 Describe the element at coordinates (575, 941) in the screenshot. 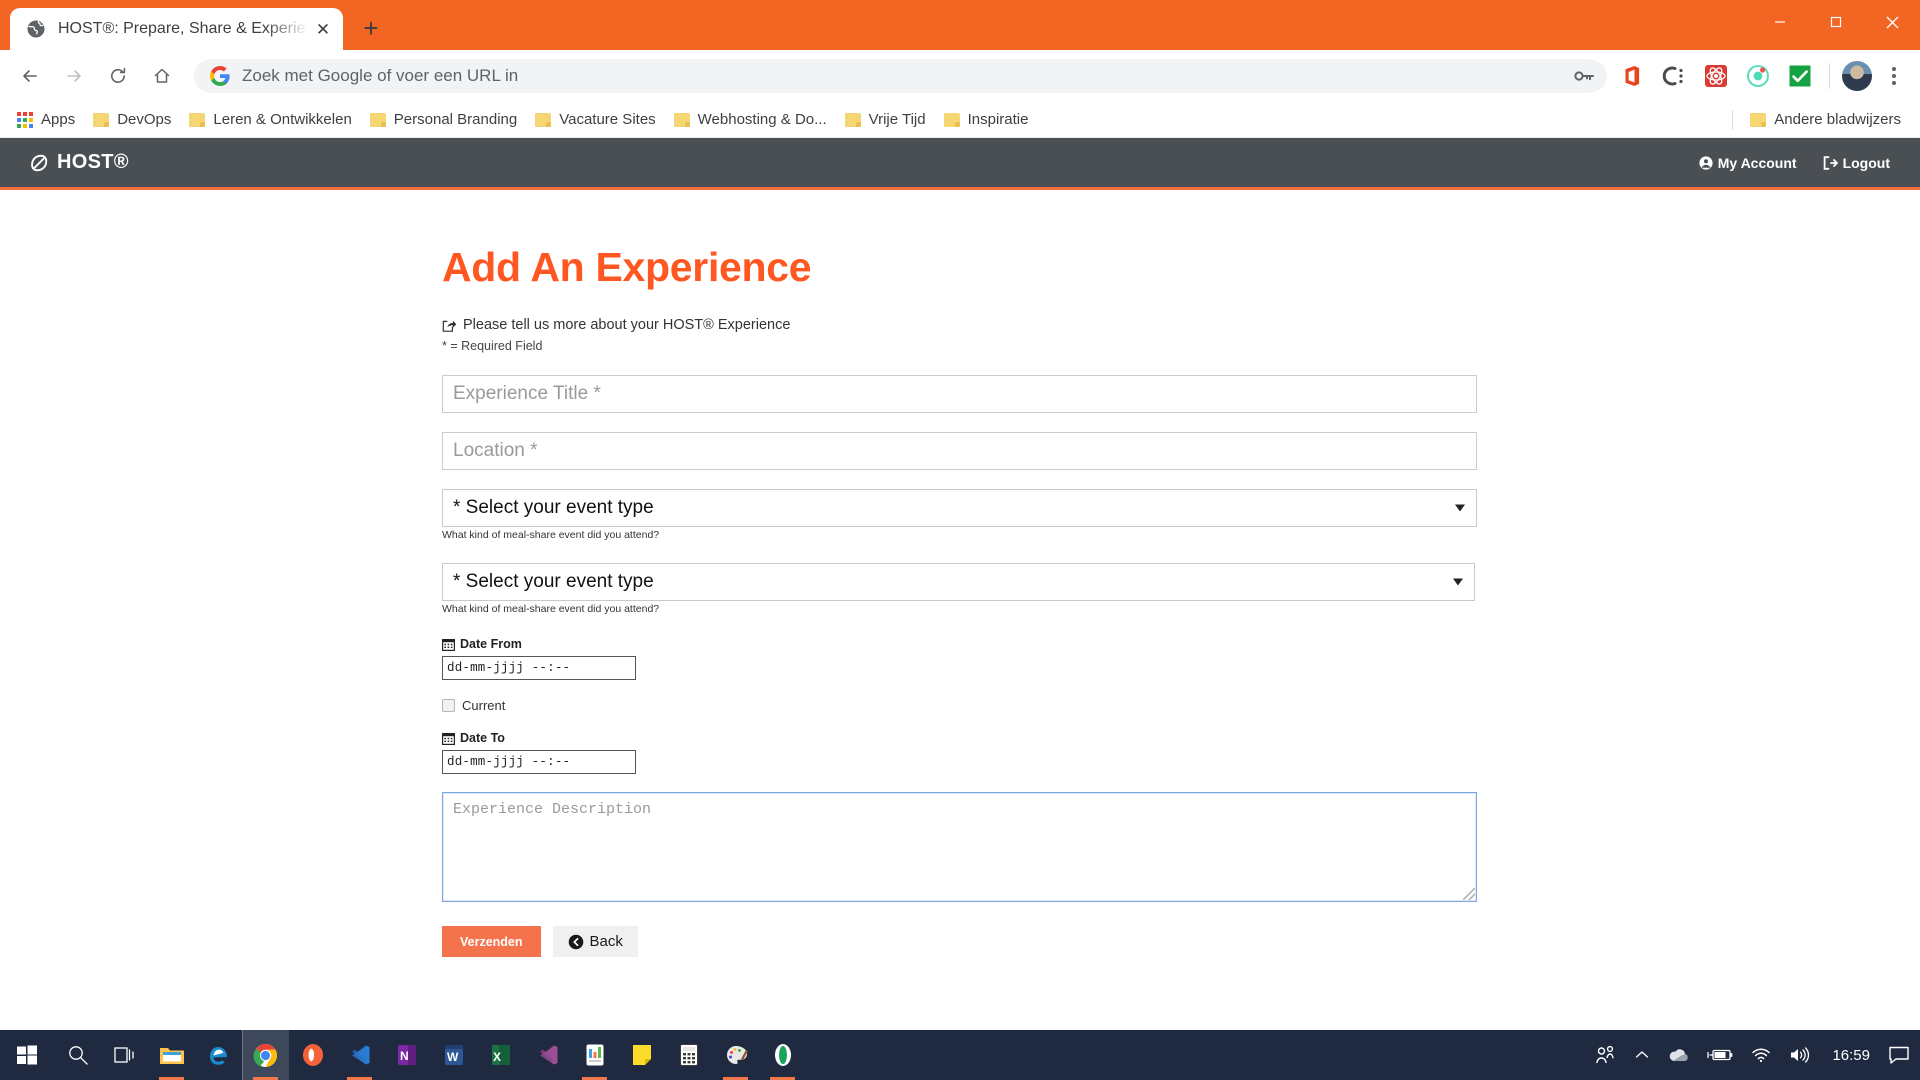

I see `arrow-circle-left-icon` at that location.